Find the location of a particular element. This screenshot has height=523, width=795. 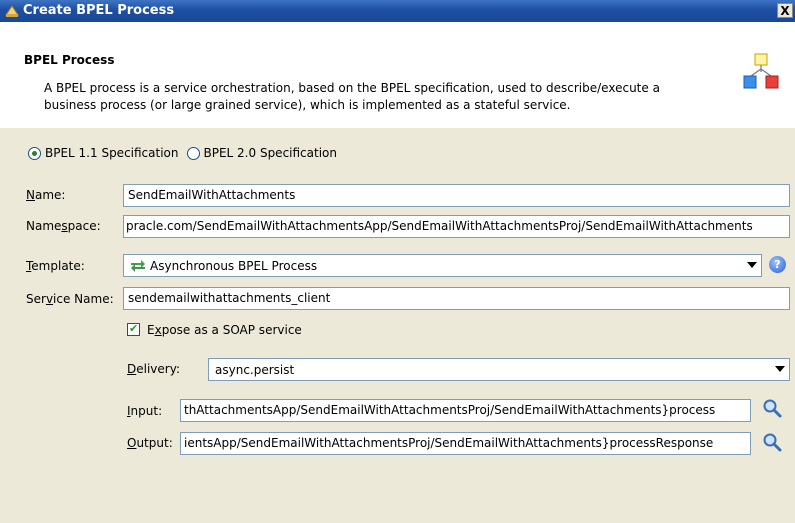

bpel20-radio is located at coordinates (193, 153).